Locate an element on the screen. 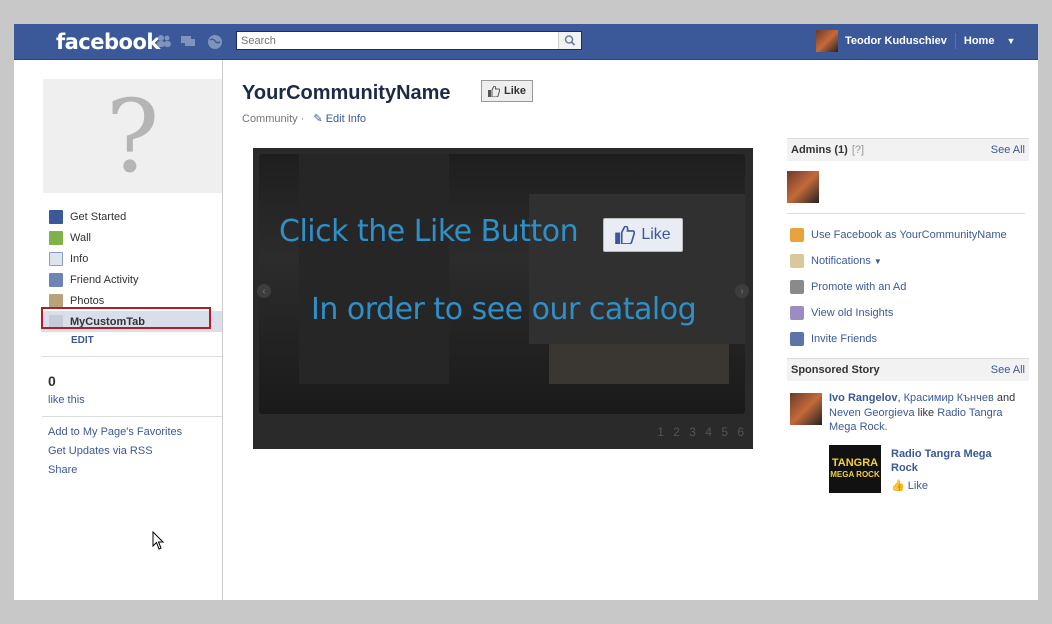  profile-picture-placeholder: ? is located at coordinates (132, 136).